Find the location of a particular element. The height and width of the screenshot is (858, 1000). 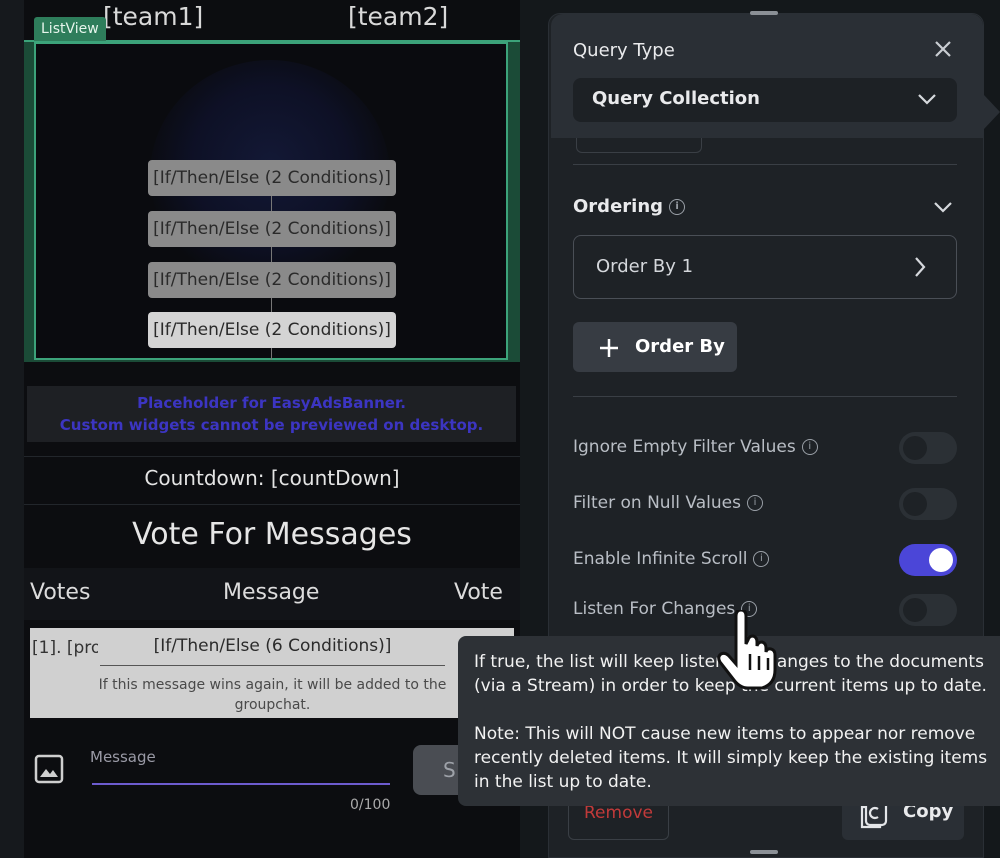

character-counter: 0/100 is located at coordinates (370, 805).